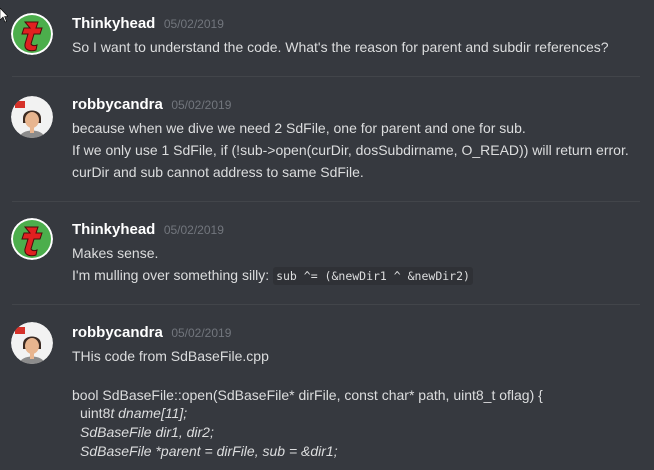  Describe the element at coordinates (147, 432) in the screenshot. I see `code-line: SdBaseFile dir1, dir2;` at that location.